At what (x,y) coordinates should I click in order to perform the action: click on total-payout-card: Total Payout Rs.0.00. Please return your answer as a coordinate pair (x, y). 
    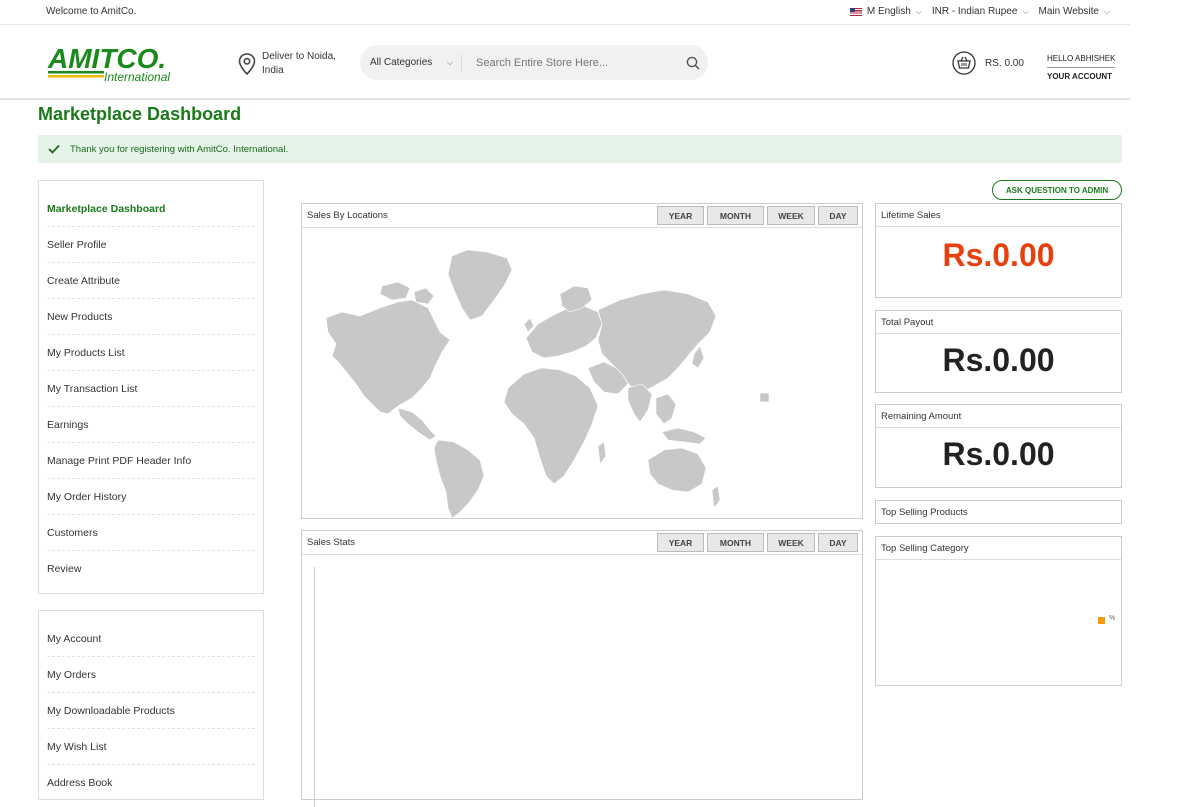
    Looking at the image, I should click on (998, 351).